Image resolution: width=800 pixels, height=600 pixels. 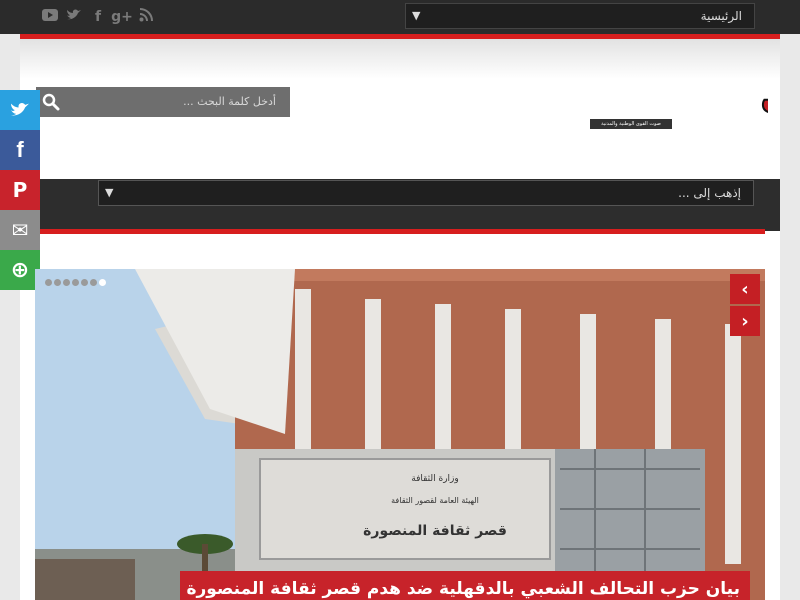 I want to click on email-share-button: ✉, so click(x=20, y=230).